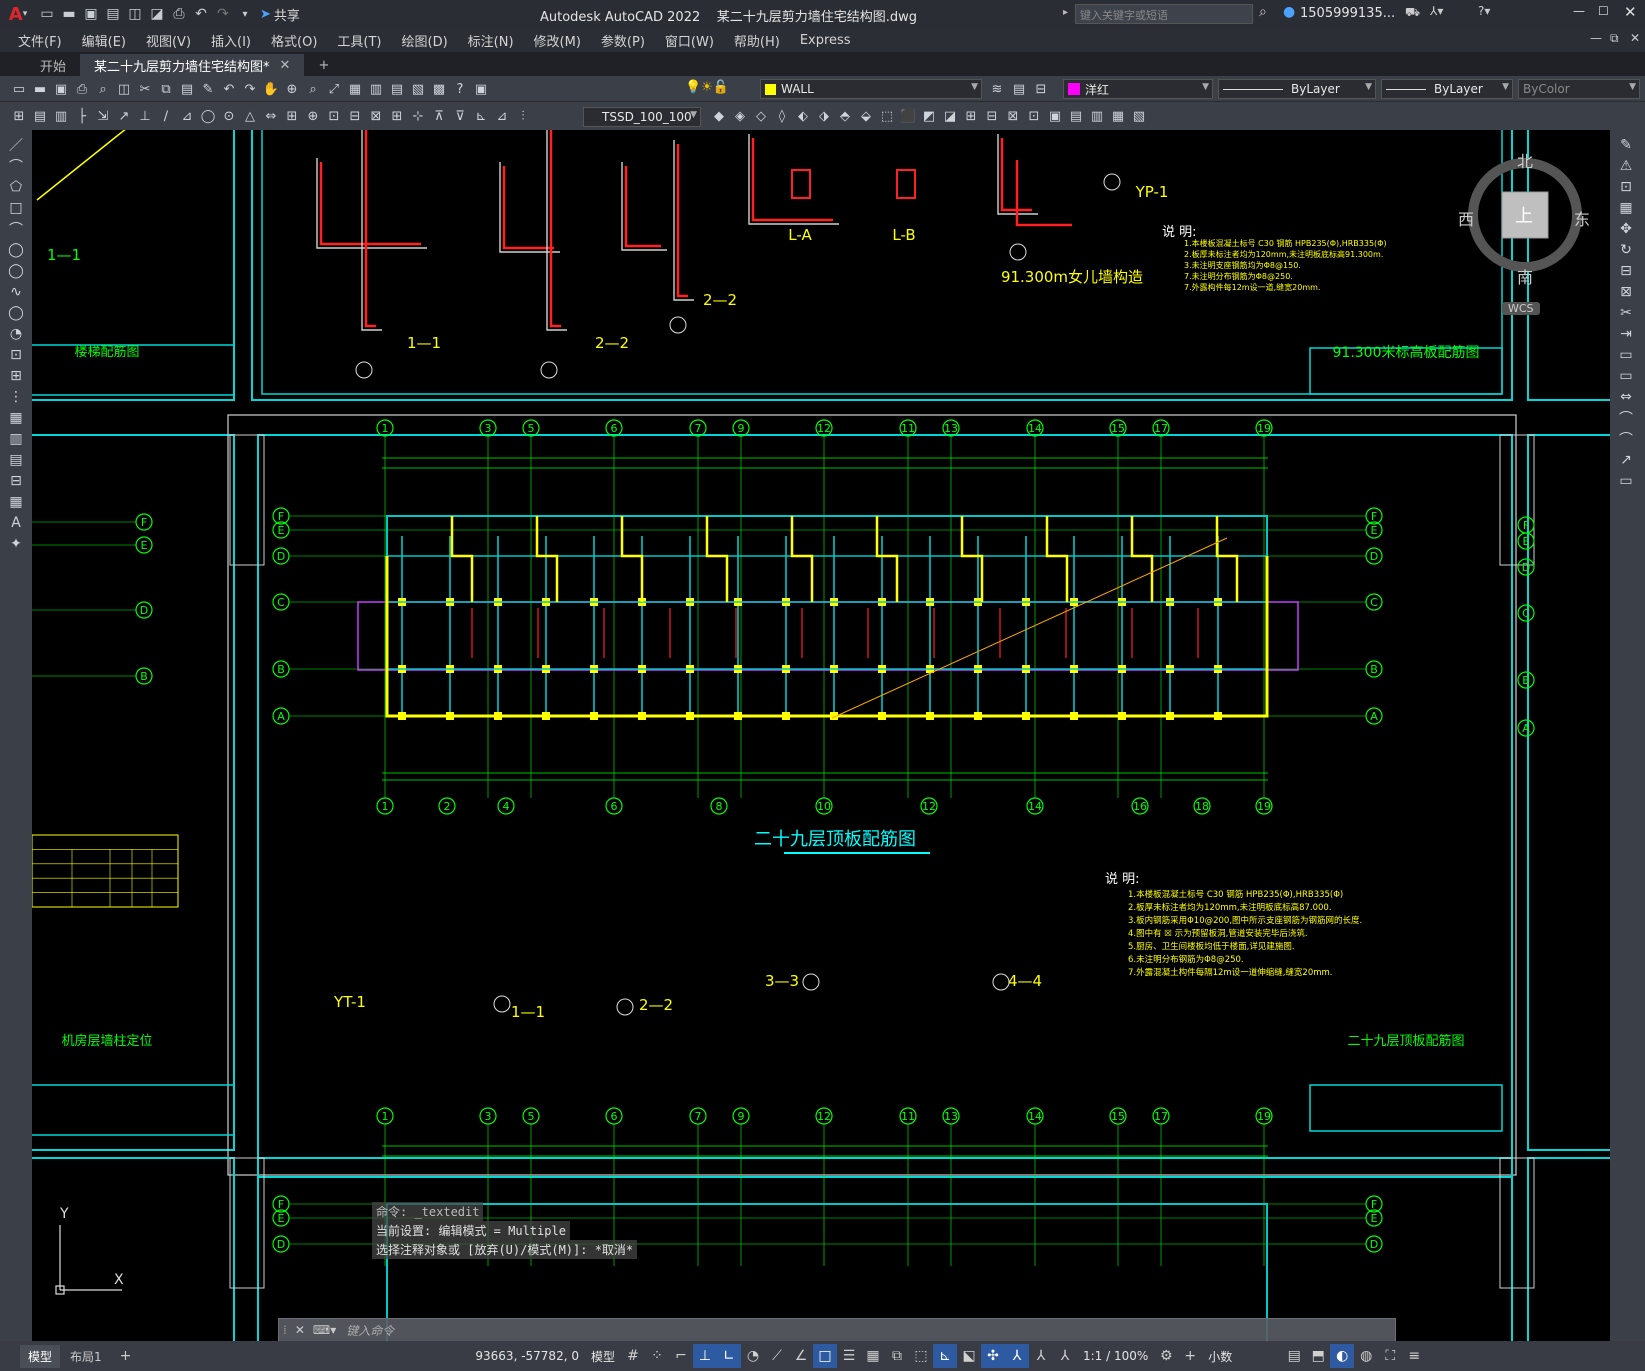 The image size is (1645, 1371). What do you see at coordinates (208, 116) in the screenshot?
I see `dim-9-icon: ◯` at bounding box center [208, 116].